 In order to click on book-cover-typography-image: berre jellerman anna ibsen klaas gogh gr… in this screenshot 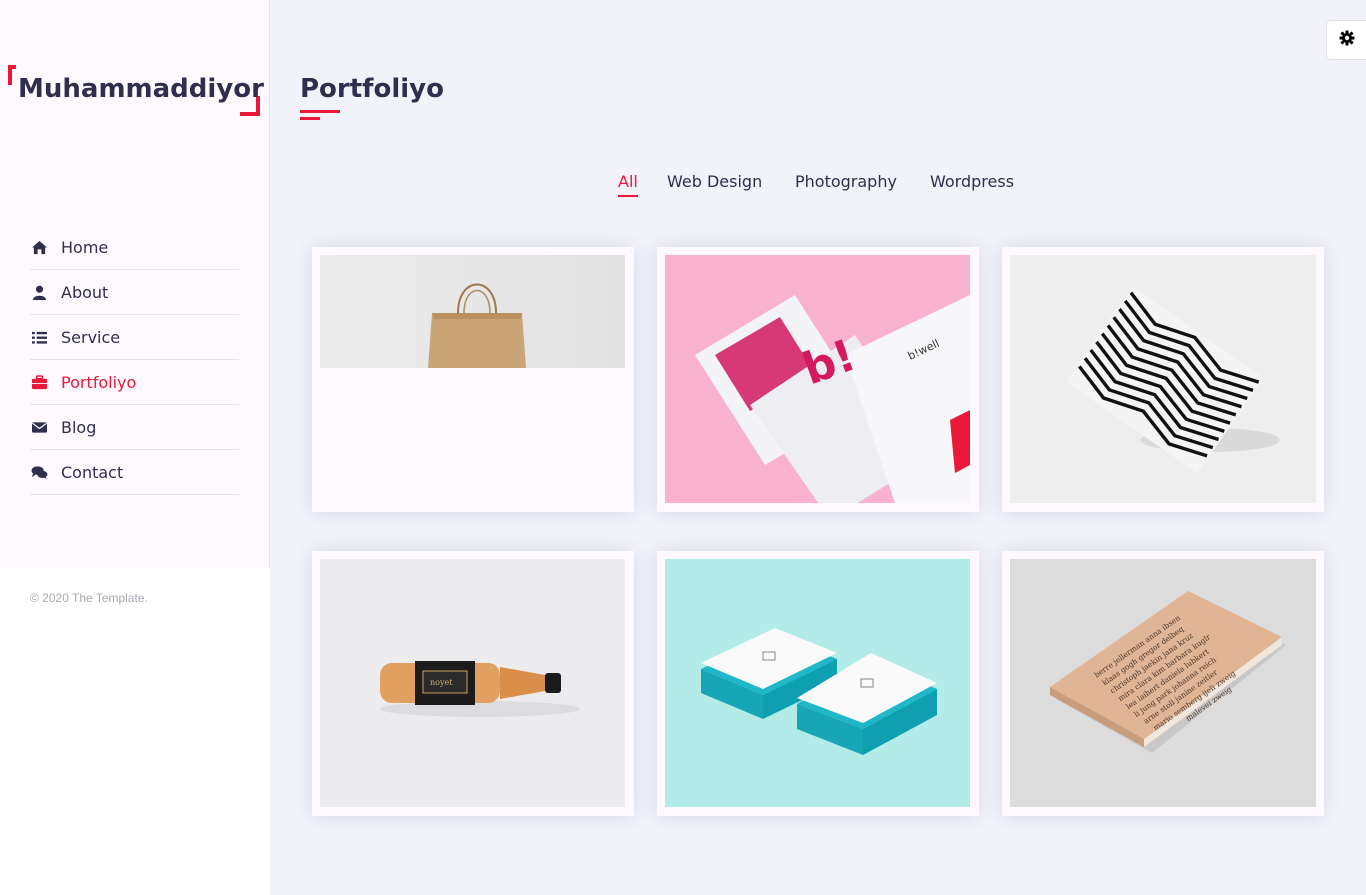, I will do `click(1163, 683)`.